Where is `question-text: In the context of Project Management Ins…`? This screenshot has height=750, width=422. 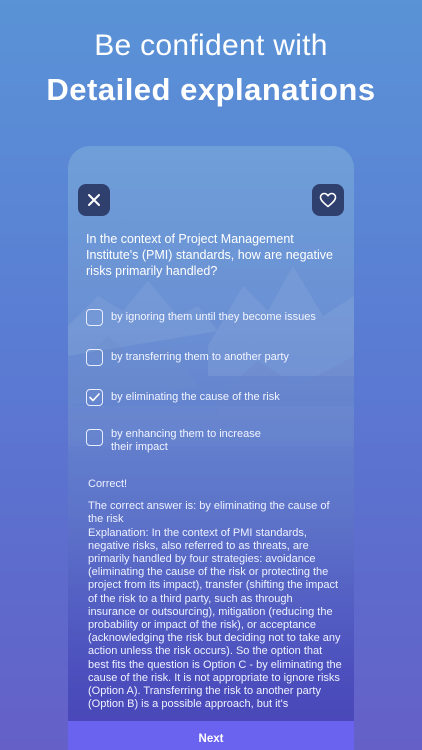
question-text: In the context of Project Management Ins… is located at coordinates (209, 255).